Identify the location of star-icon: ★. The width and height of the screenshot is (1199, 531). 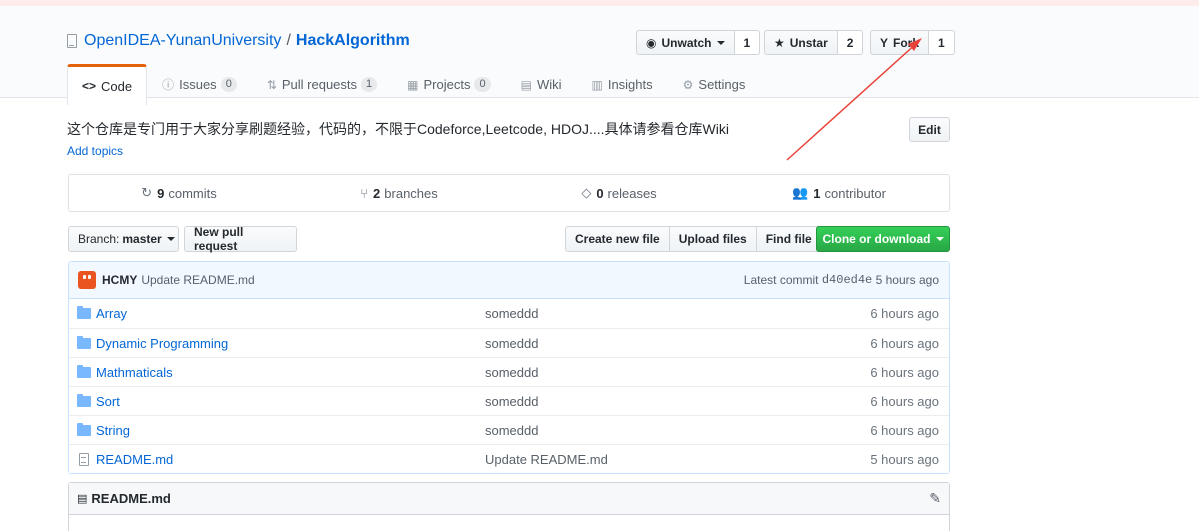
(779, 42).